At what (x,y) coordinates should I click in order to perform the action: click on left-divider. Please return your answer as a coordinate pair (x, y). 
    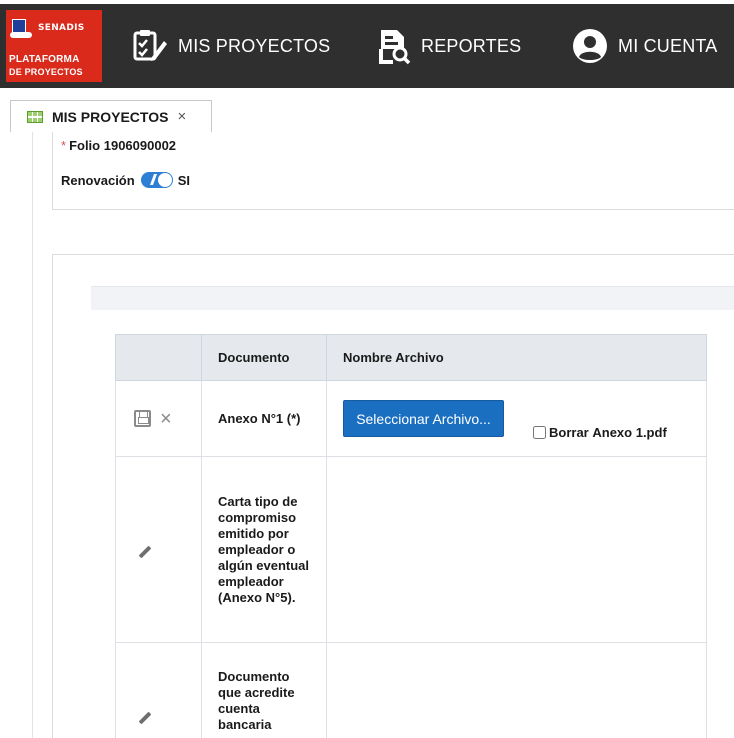
    Looking at the image, I should click on (32, 435).